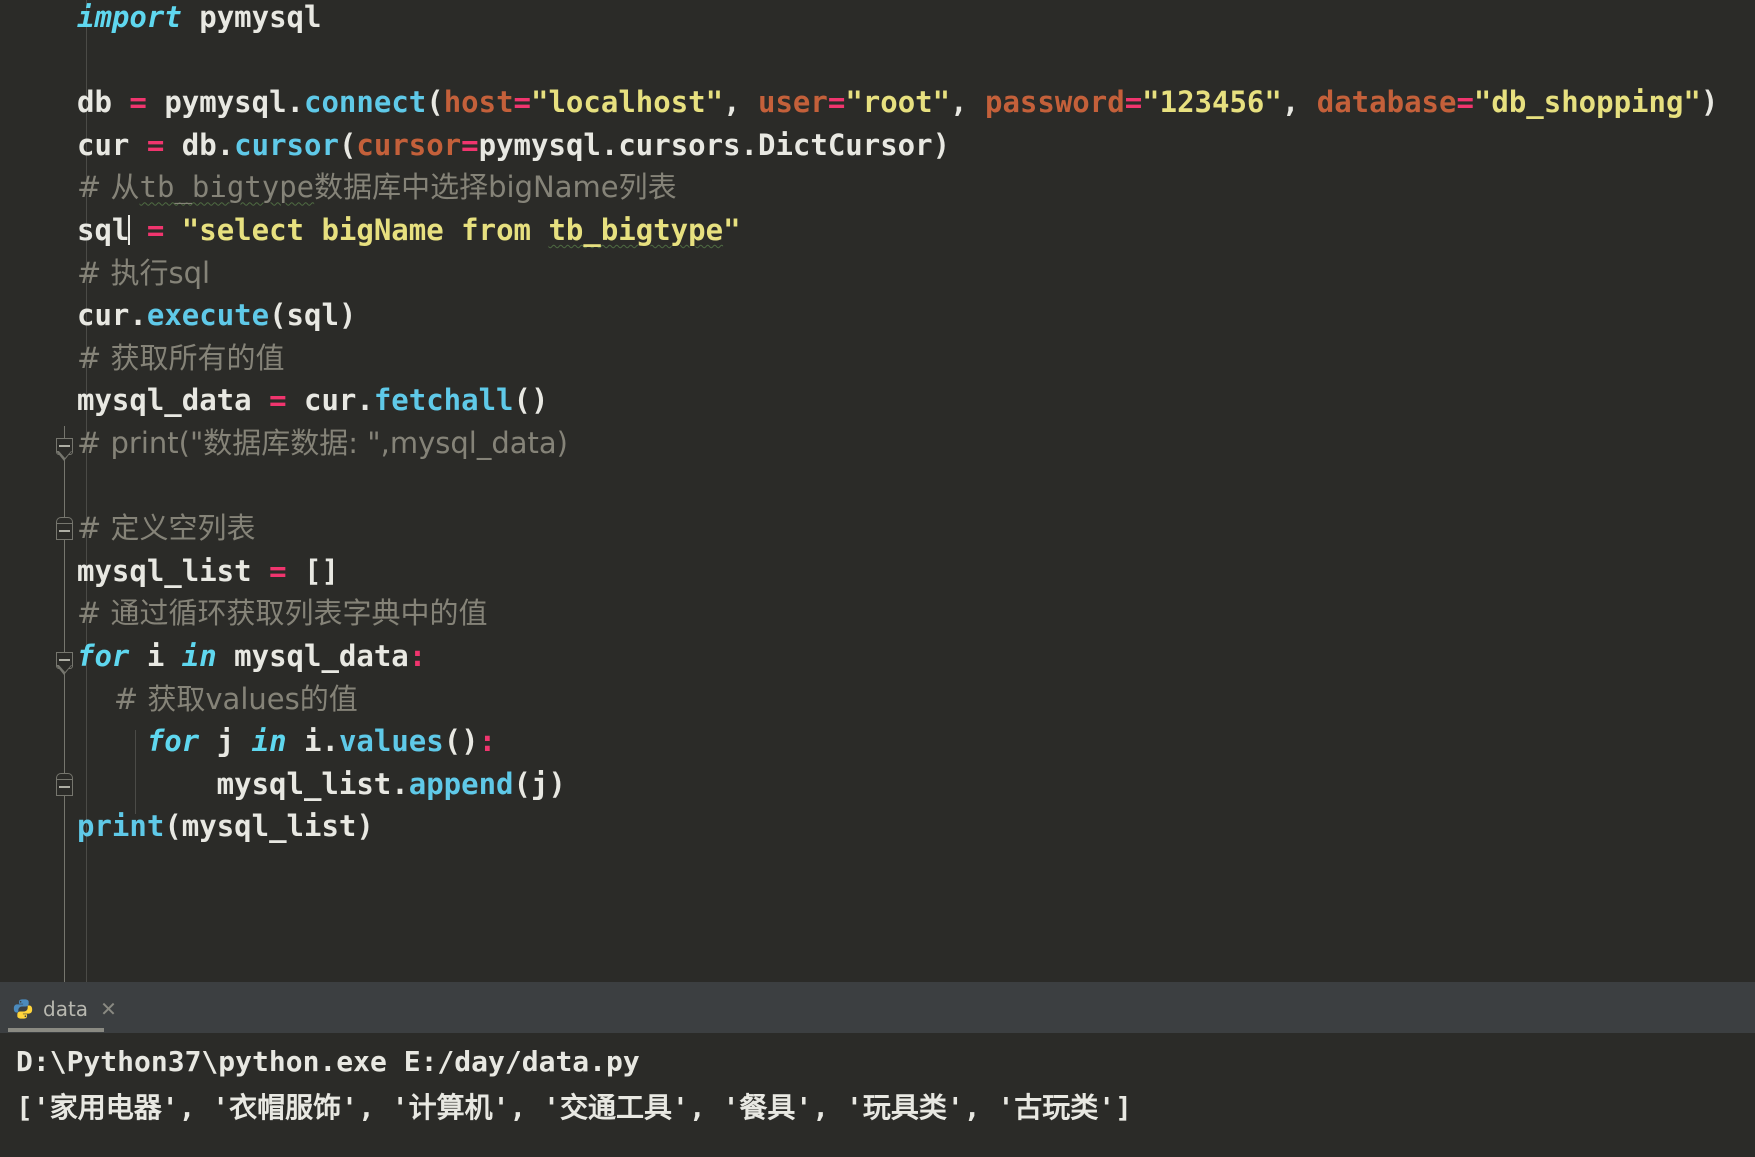 Image resolution: width=1755 pixels, height=1157 pixels. What do you see at coordinates (903, 571) in the screenshot?
I see `code-line: mysql_list = []` at bounding box center [903, 571].